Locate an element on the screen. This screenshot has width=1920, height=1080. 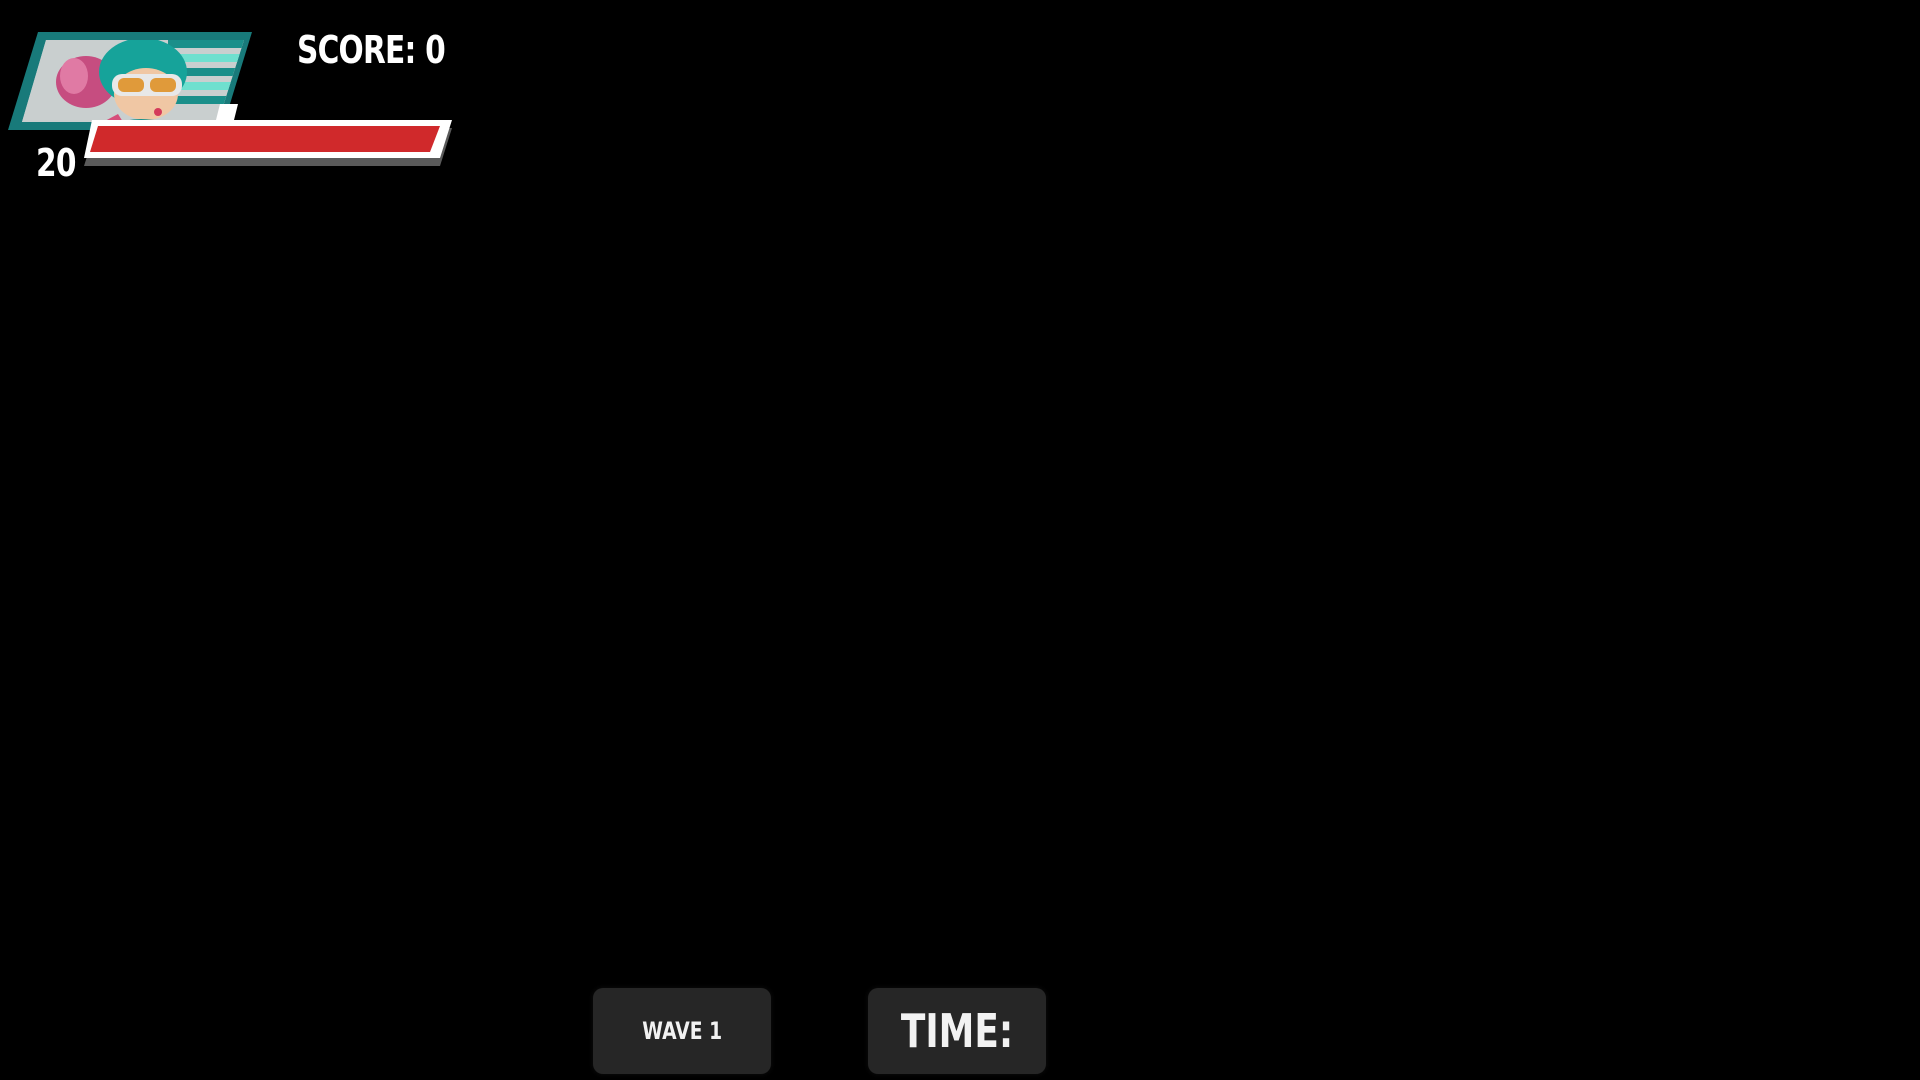
score-label: SCORE: 0 is located at coordinates (371, 50).